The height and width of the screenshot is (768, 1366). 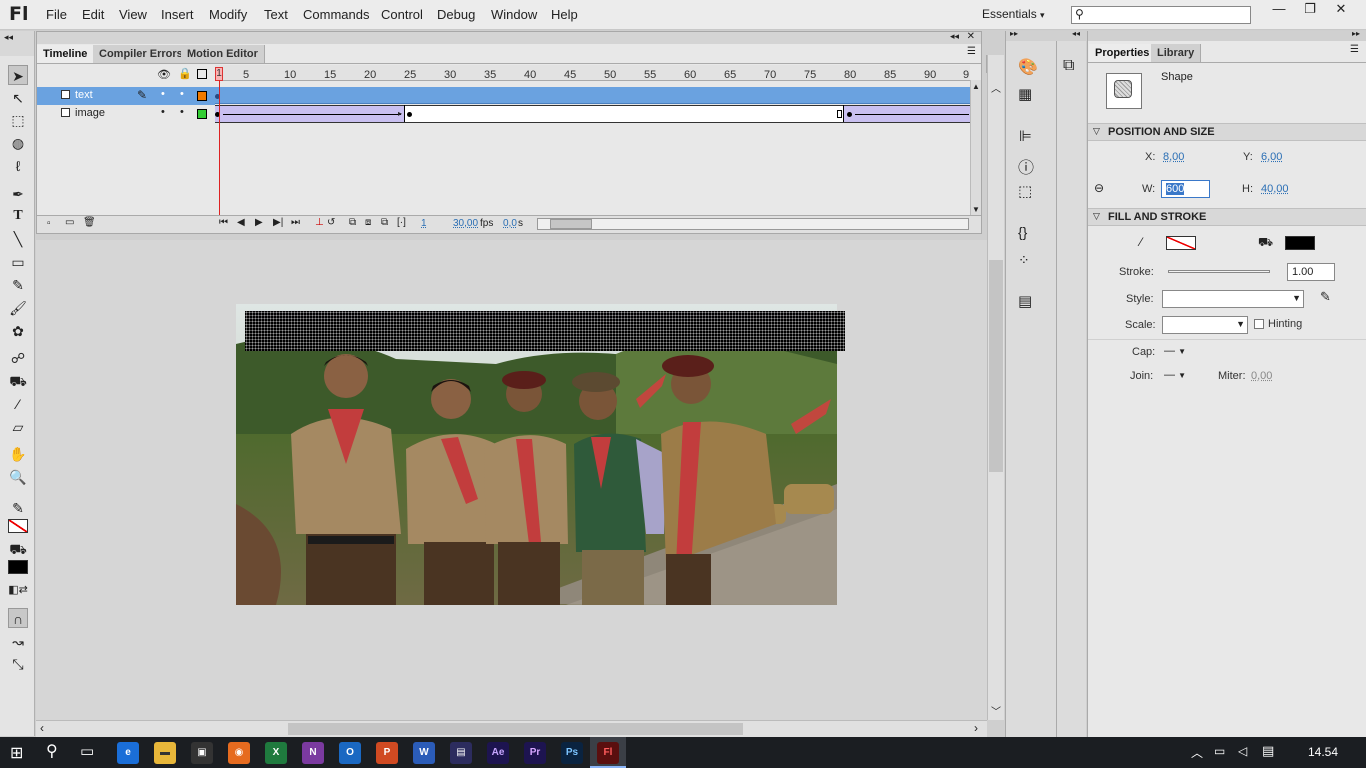 I want to click on new-layer-icon: ▫, so click(x=49, y=223).